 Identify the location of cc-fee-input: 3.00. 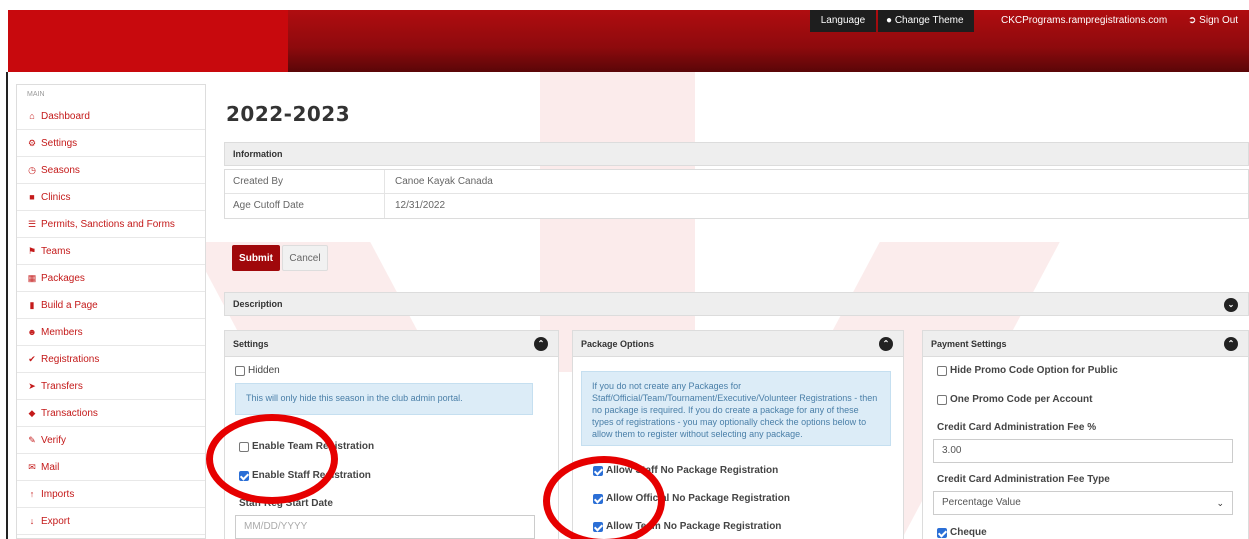
(1083, 451).